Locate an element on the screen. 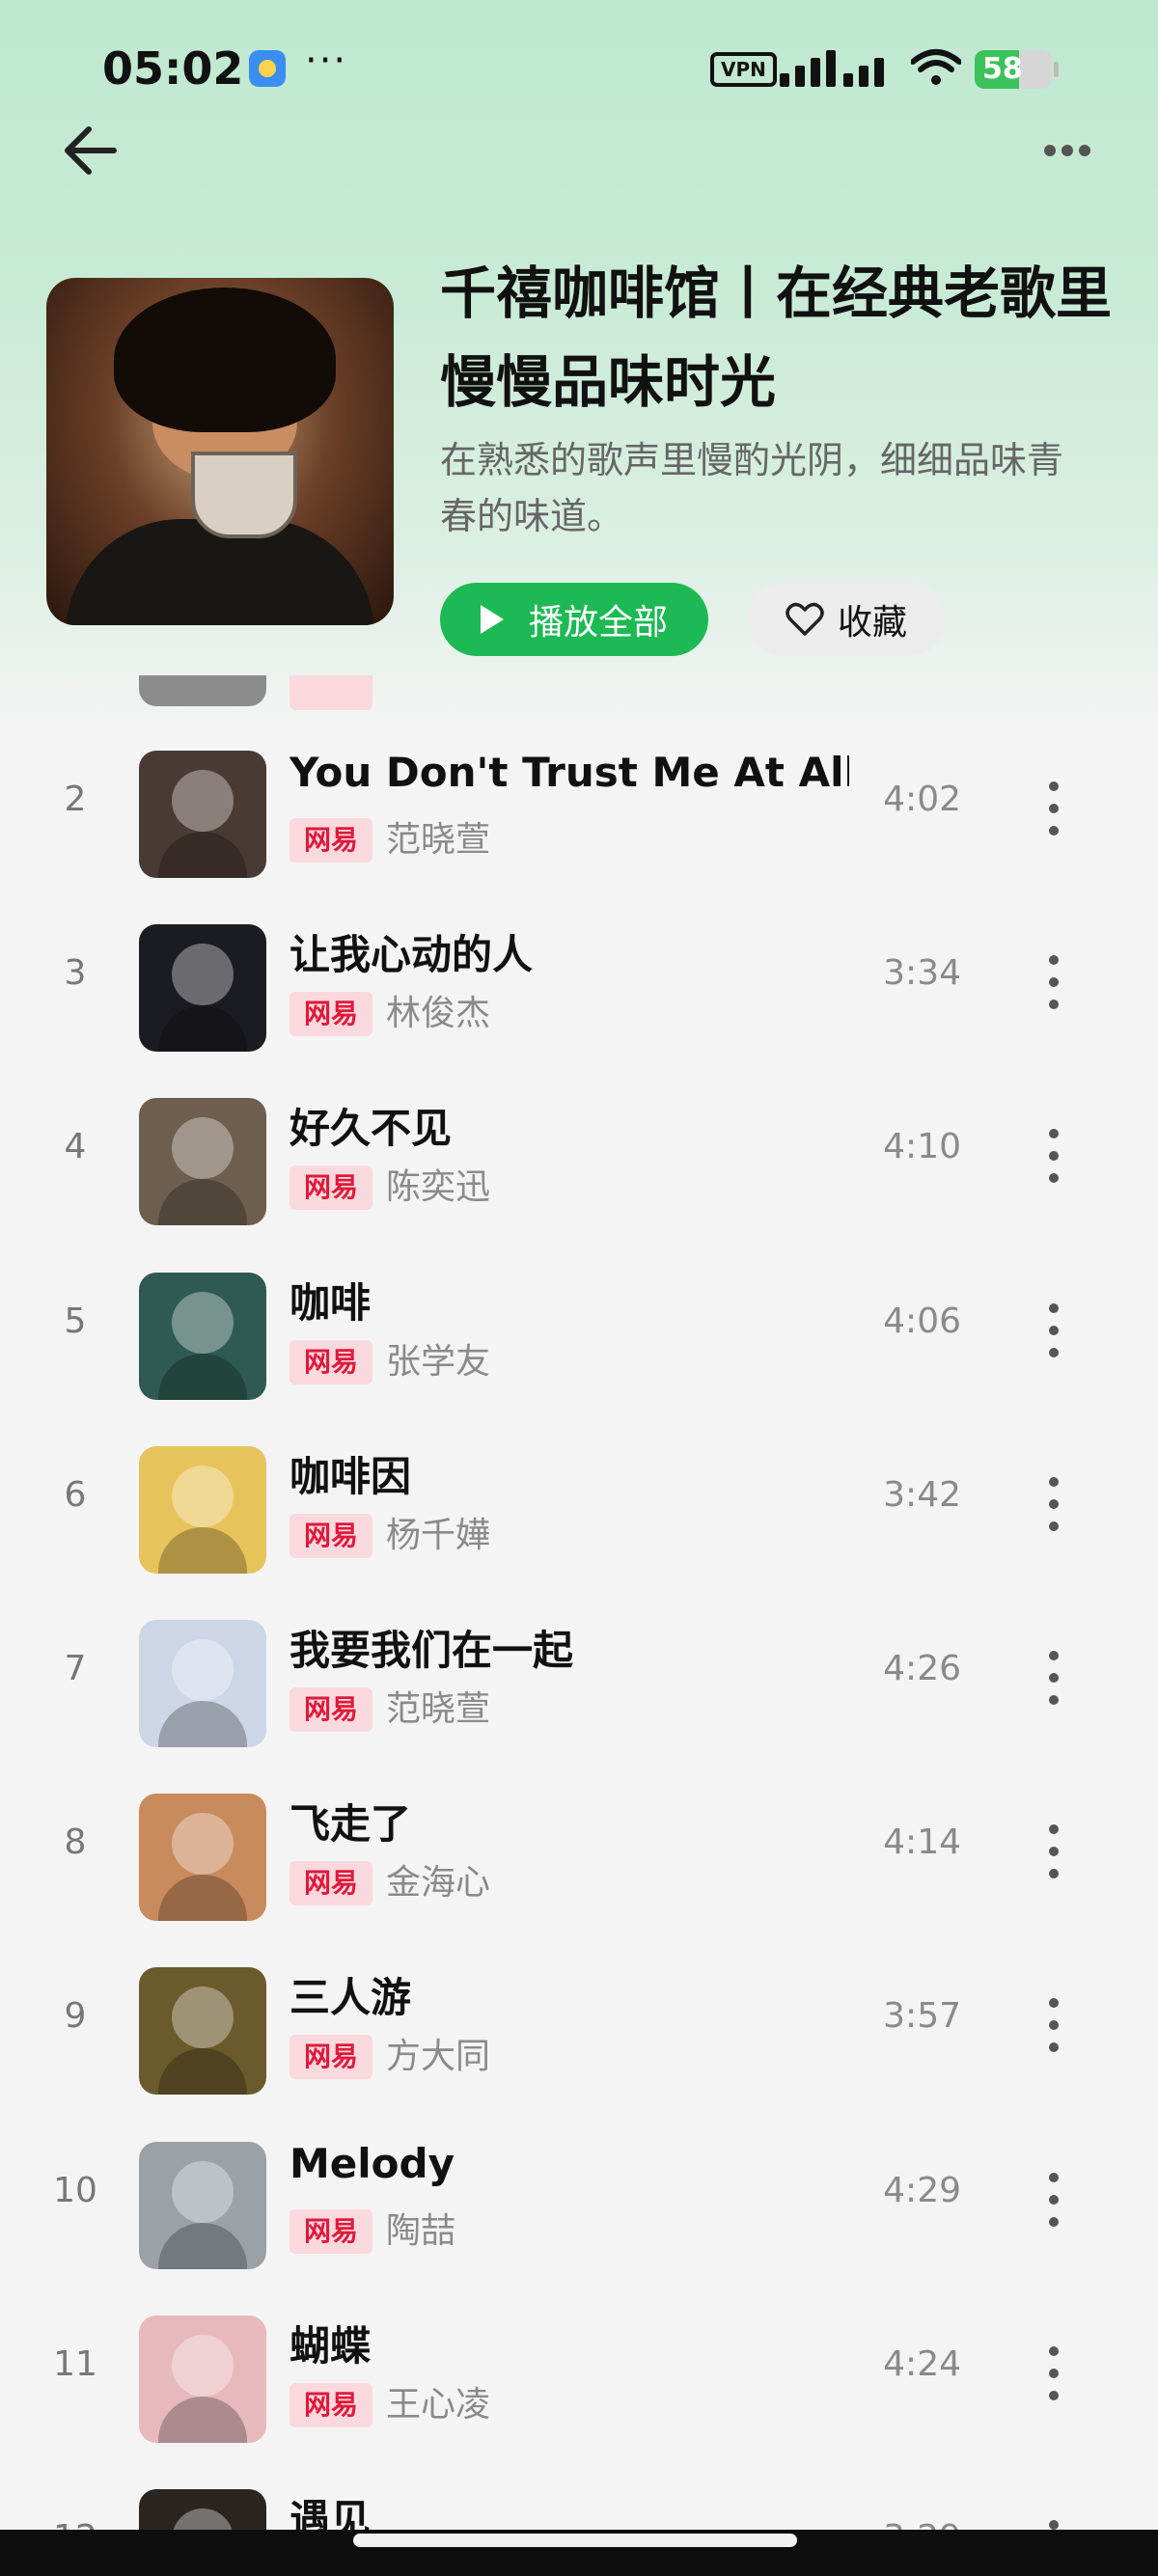  collect-button: 收藏 is located at coordinates (846, 619).